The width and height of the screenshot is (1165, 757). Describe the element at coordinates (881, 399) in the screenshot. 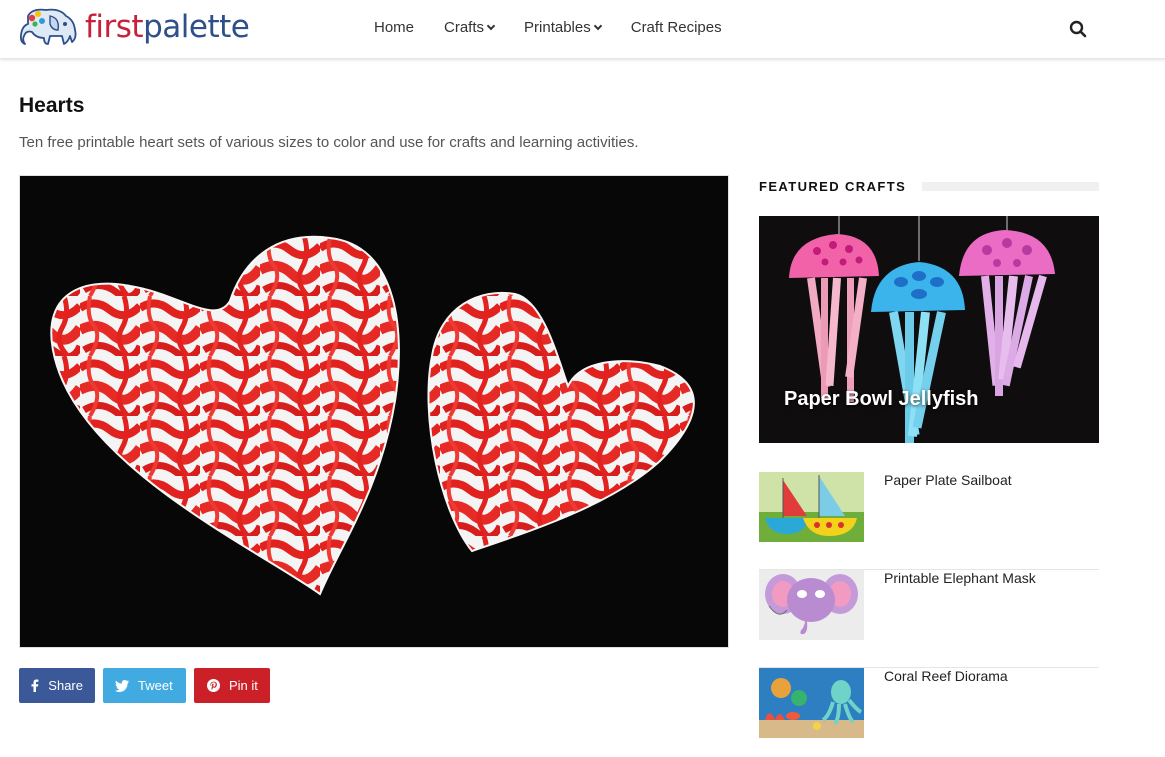

I see `featured-craft-title: Paper Bowl Jellyfish` at that location.